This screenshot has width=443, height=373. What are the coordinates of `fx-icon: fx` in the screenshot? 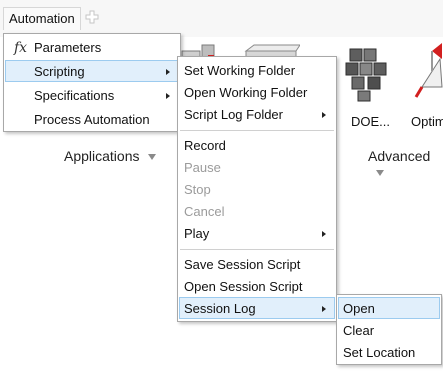 It's located at (21, 48).